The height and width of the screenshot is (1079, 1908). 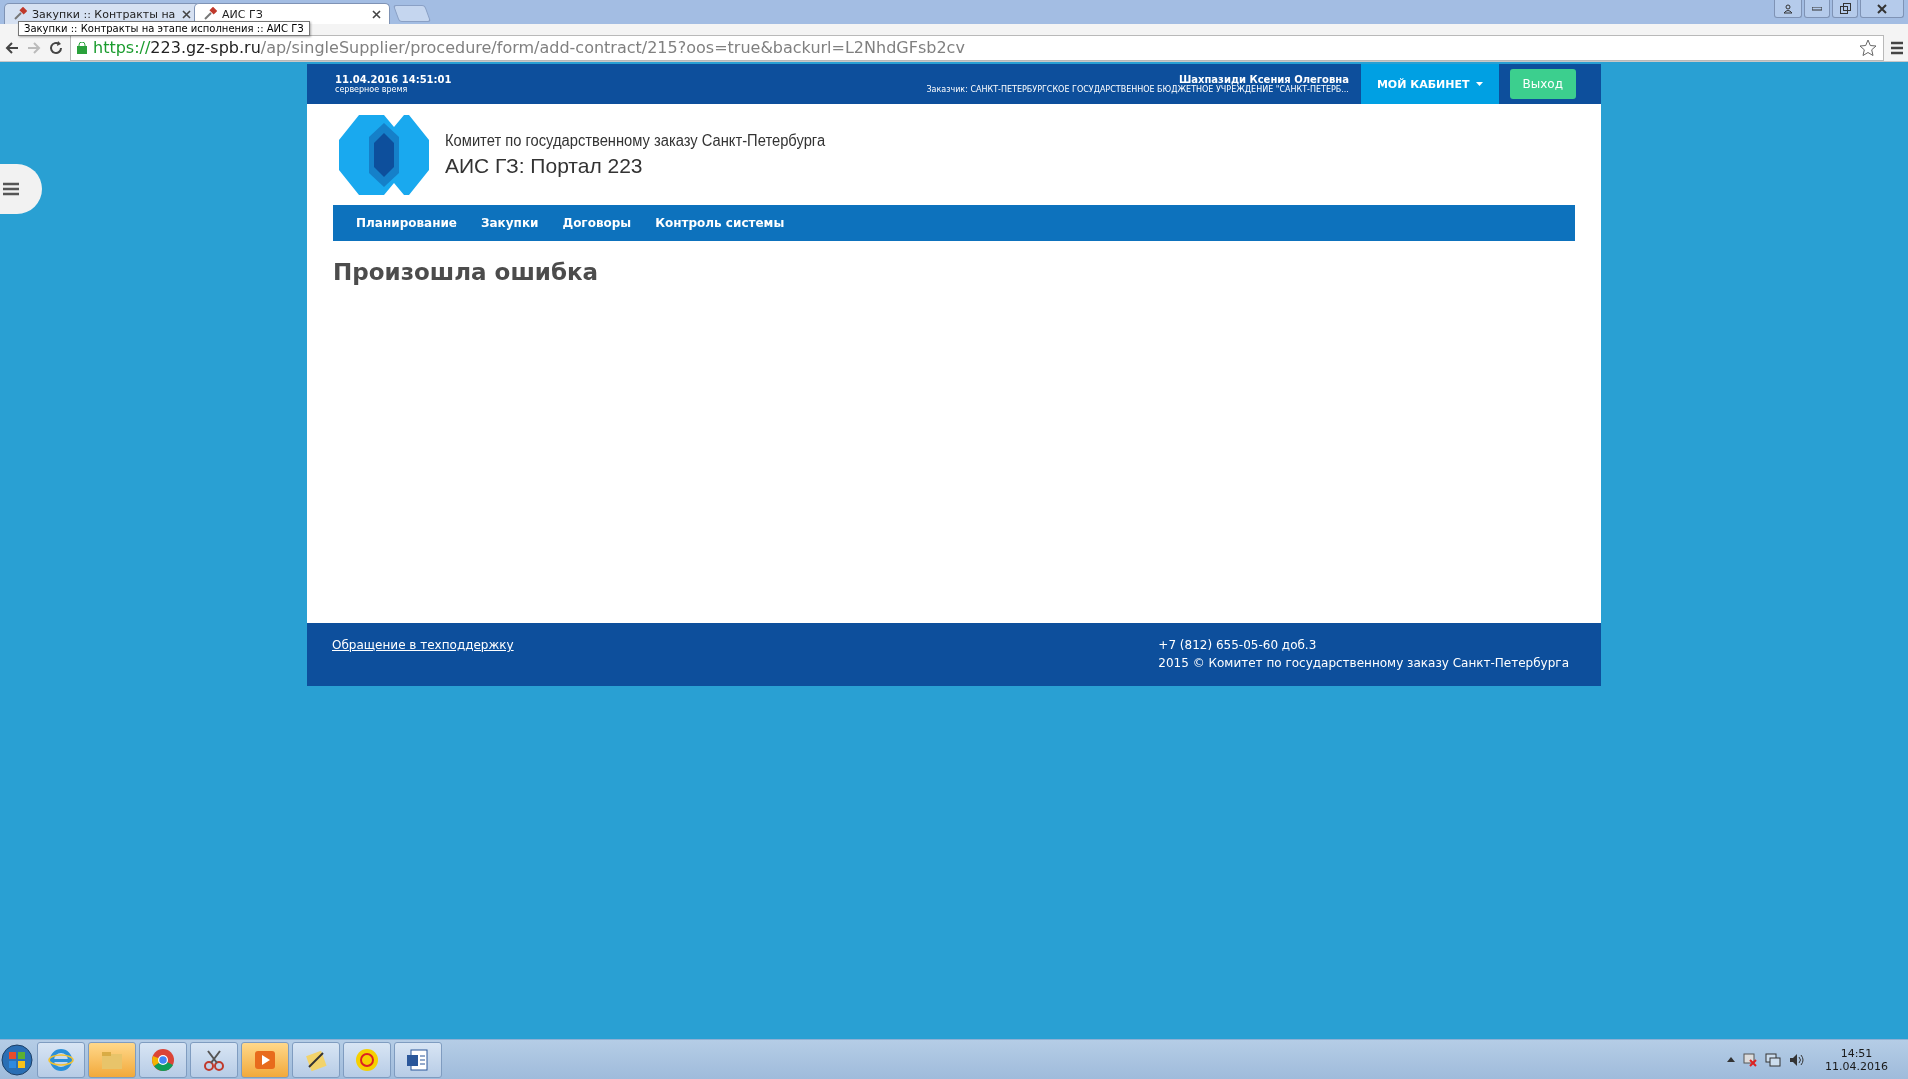 I want to click on support-link: Обращение в техподдержку, so click(x=423, y=662).